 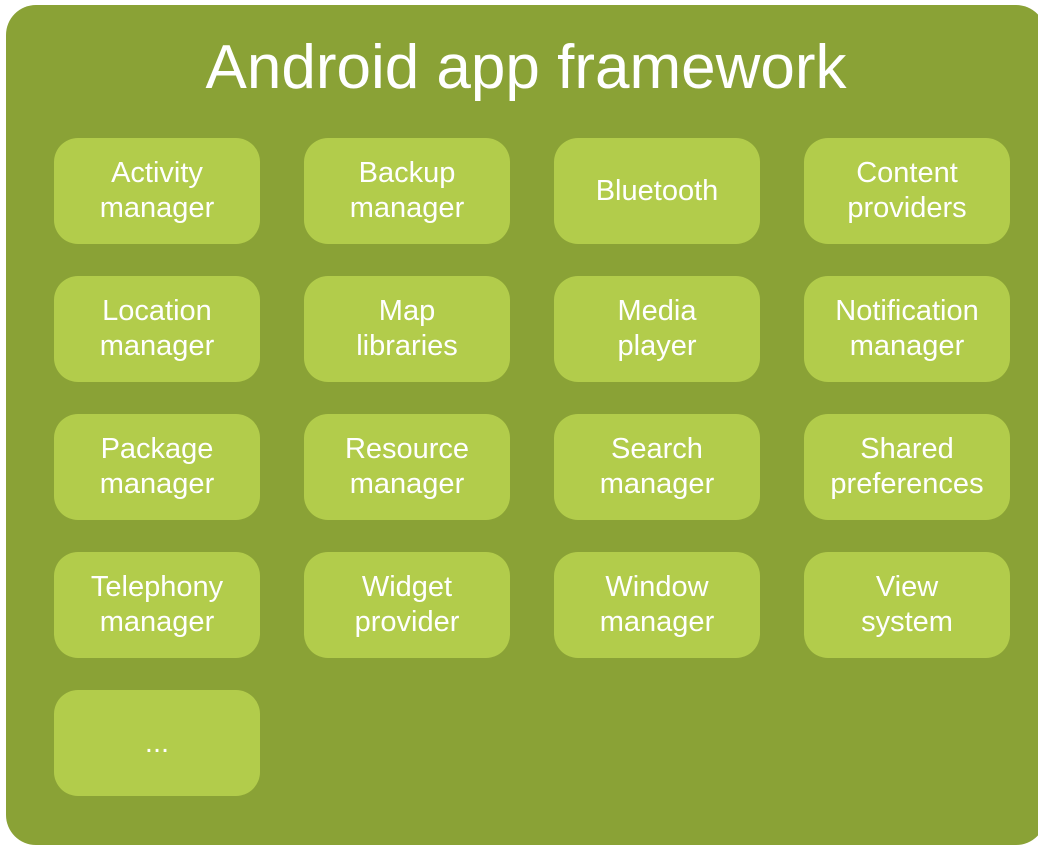 What do you see at coordinates (157, 467) in the screenshot?
I see `component-package-manager: Package manager` at bounding box center [157, 467].